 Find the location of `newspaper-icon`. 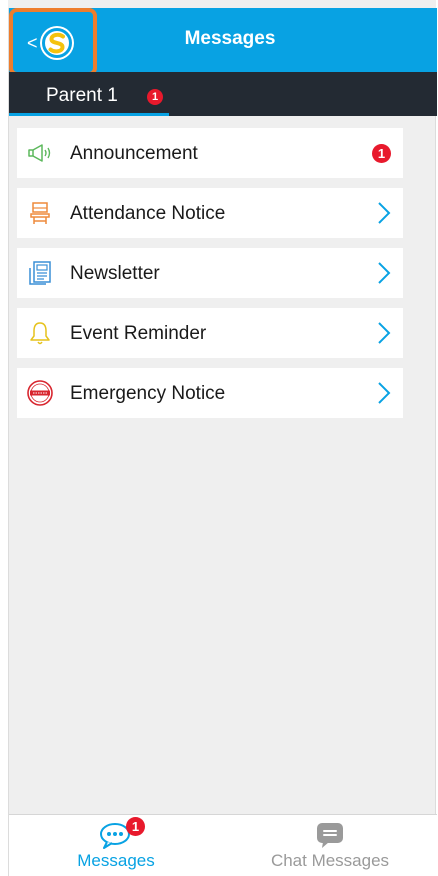

newspaper-icon is located at coordinates (40, 273).